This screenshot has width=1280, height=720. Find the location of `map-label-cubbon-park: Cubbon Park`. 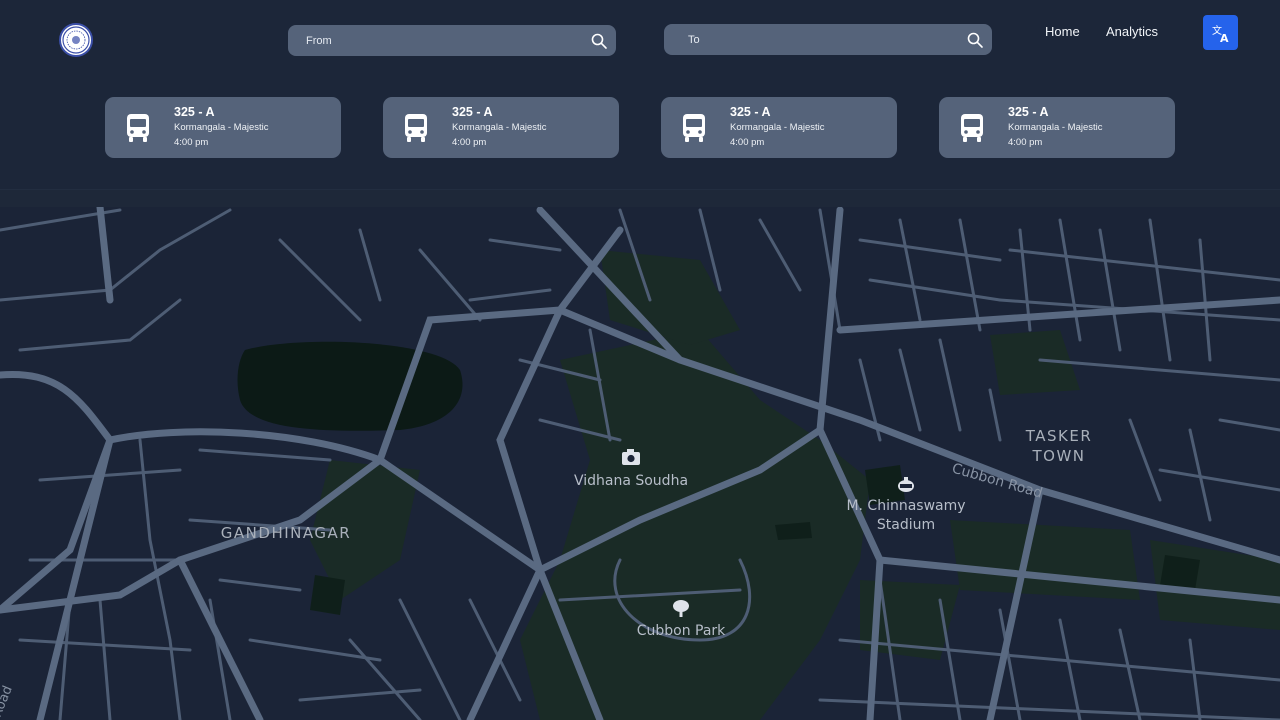

map-label-cubbon-park: Cubbon Park is located at coordinates (681, 631).